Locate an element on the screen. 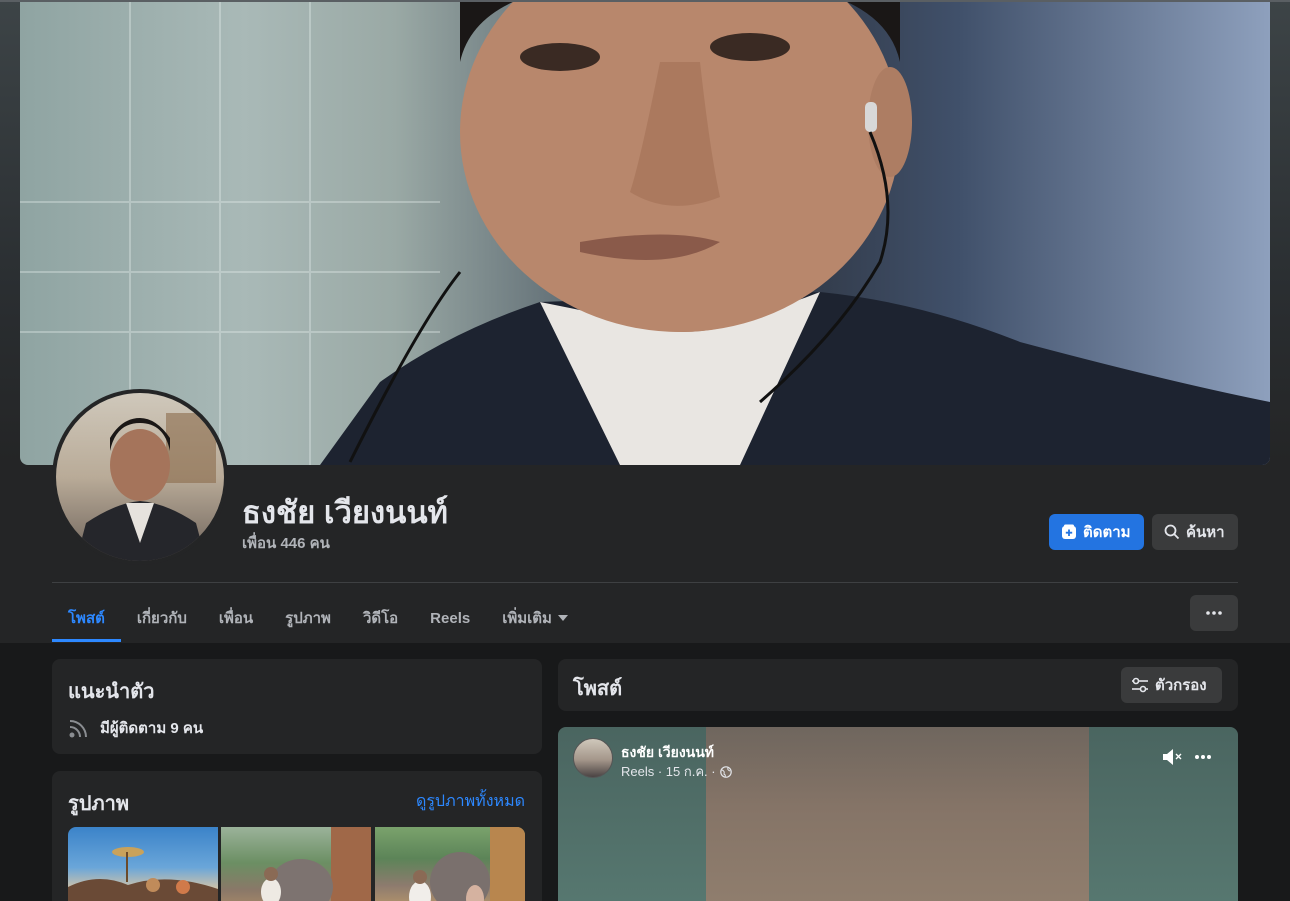 The image size is (1290, 901). profile-name: ธงชัย เวียงนนท์ is located at coordinates (345, 512).